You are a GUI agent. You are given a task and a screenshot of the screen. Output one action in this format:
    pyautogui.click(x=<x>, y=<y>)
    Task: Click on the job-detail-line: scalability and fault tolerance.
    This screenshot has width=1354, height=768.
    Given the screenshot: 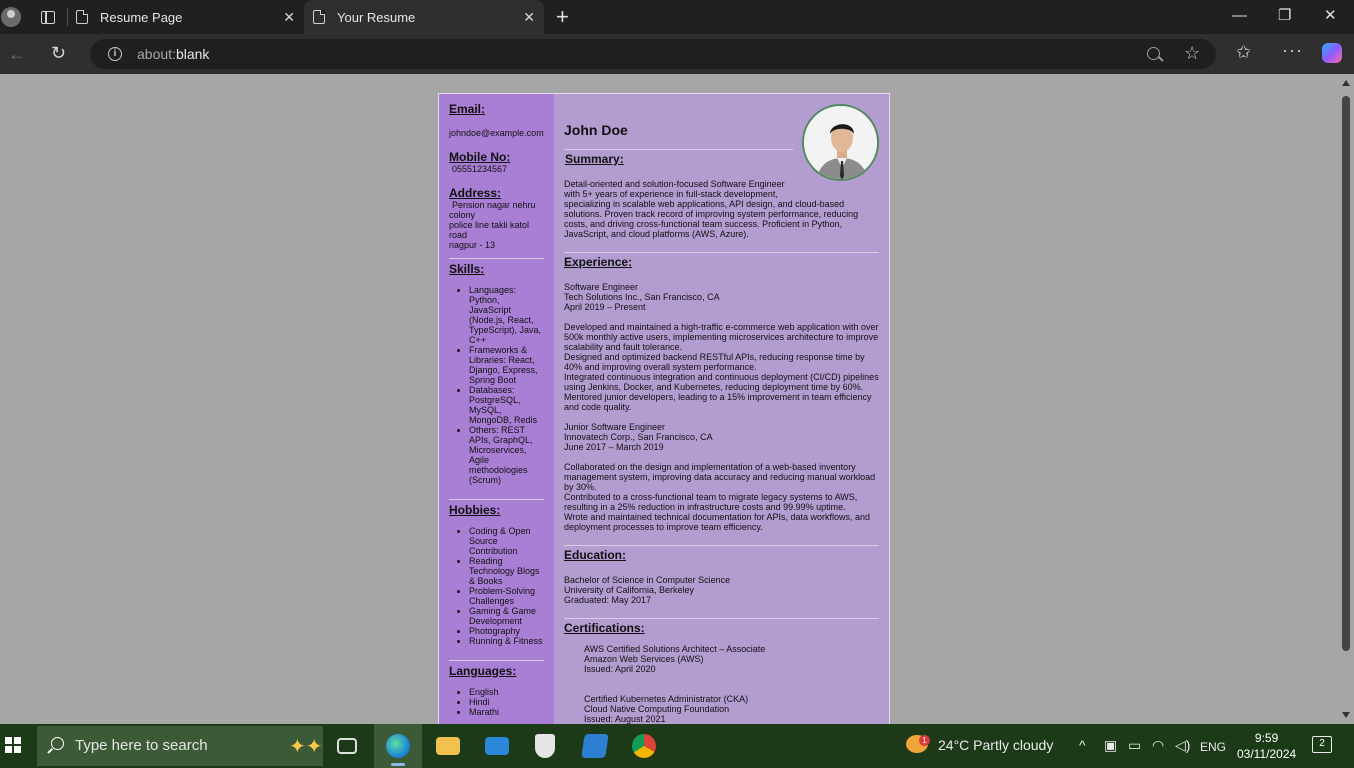 What is the action you would take?
    pyautogui.click(x=623, y=347)
    